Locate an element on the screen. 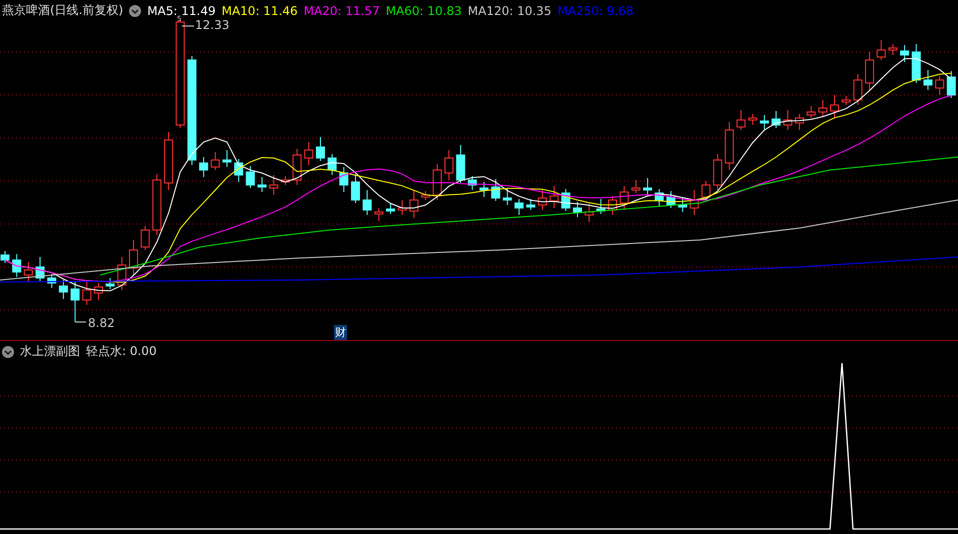  chart-title: 燕京啤酒(日线.前复权) is located at coordinates (63, 10).